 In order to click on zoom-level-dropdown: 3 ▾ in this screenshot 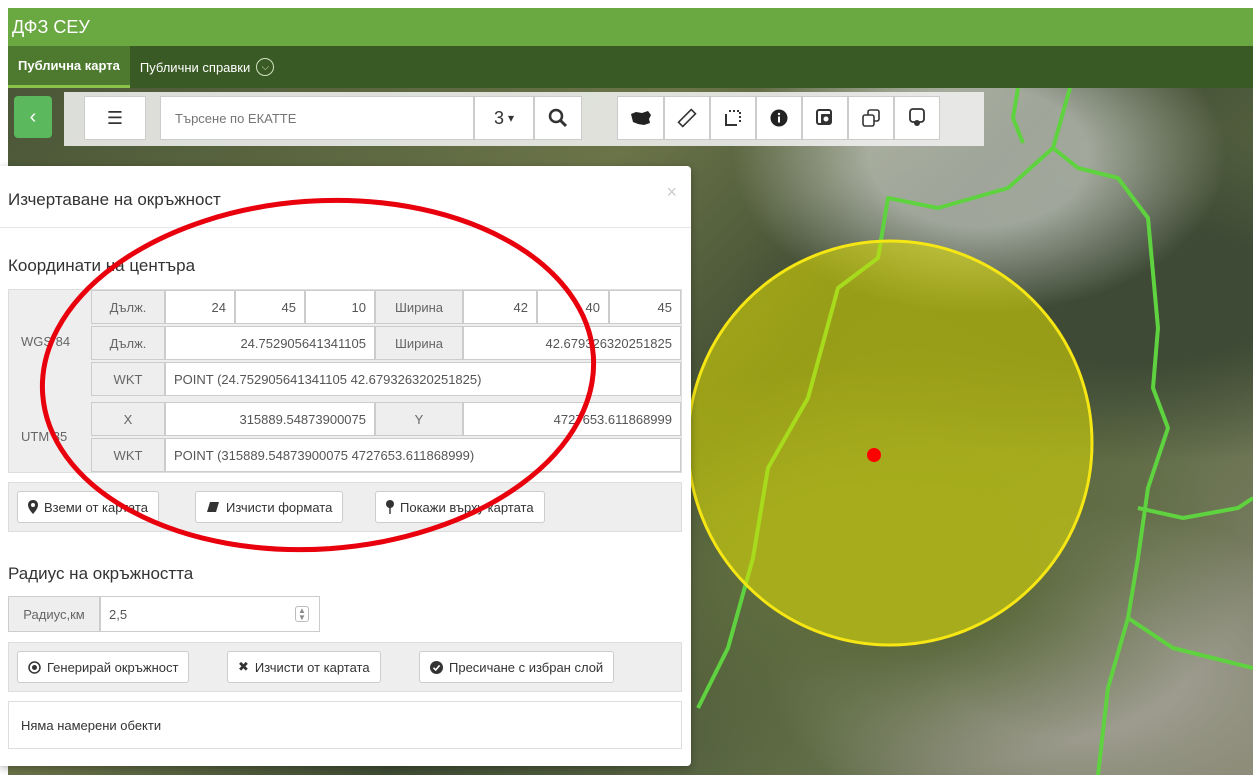, I will do `click(504, 118)`.